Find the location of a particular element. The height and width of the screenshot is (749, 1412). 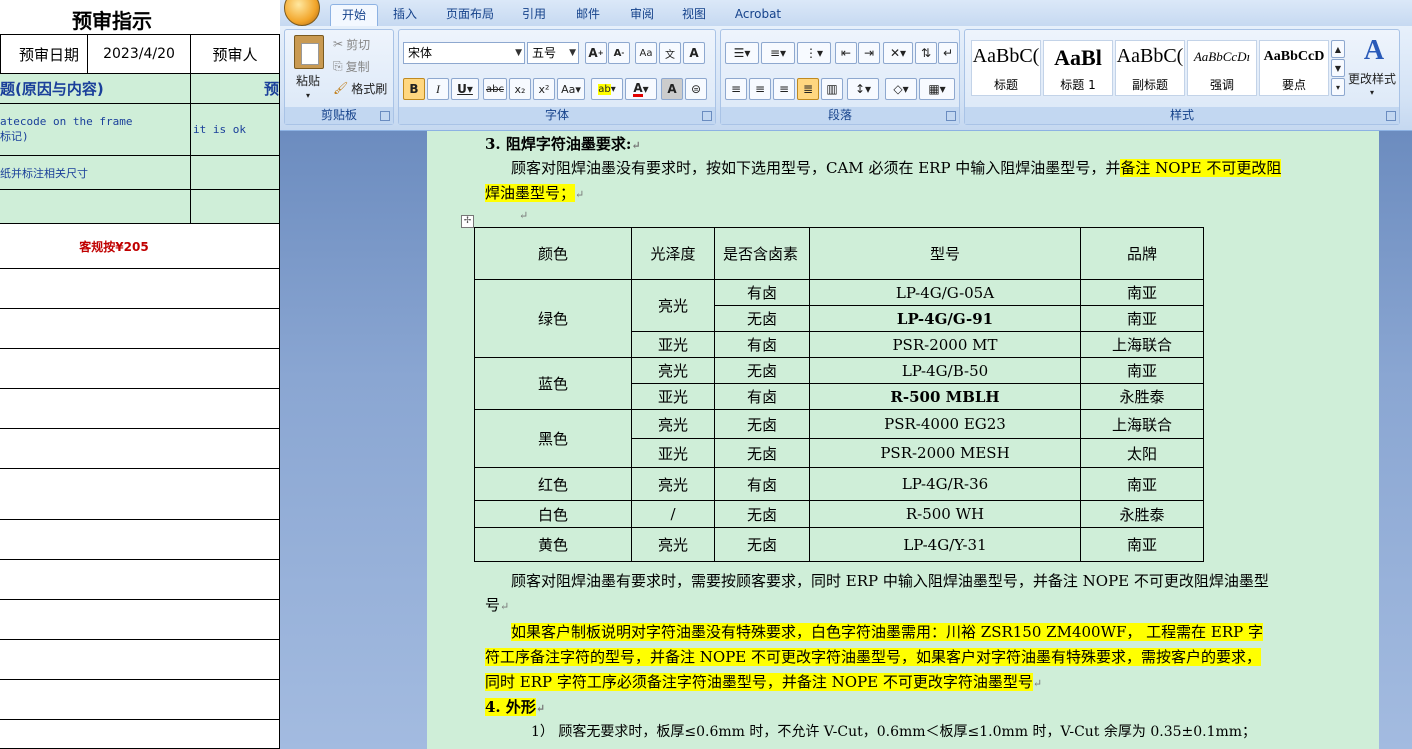

reviewer-label: 预审人 is located at coordinates (235, 54).